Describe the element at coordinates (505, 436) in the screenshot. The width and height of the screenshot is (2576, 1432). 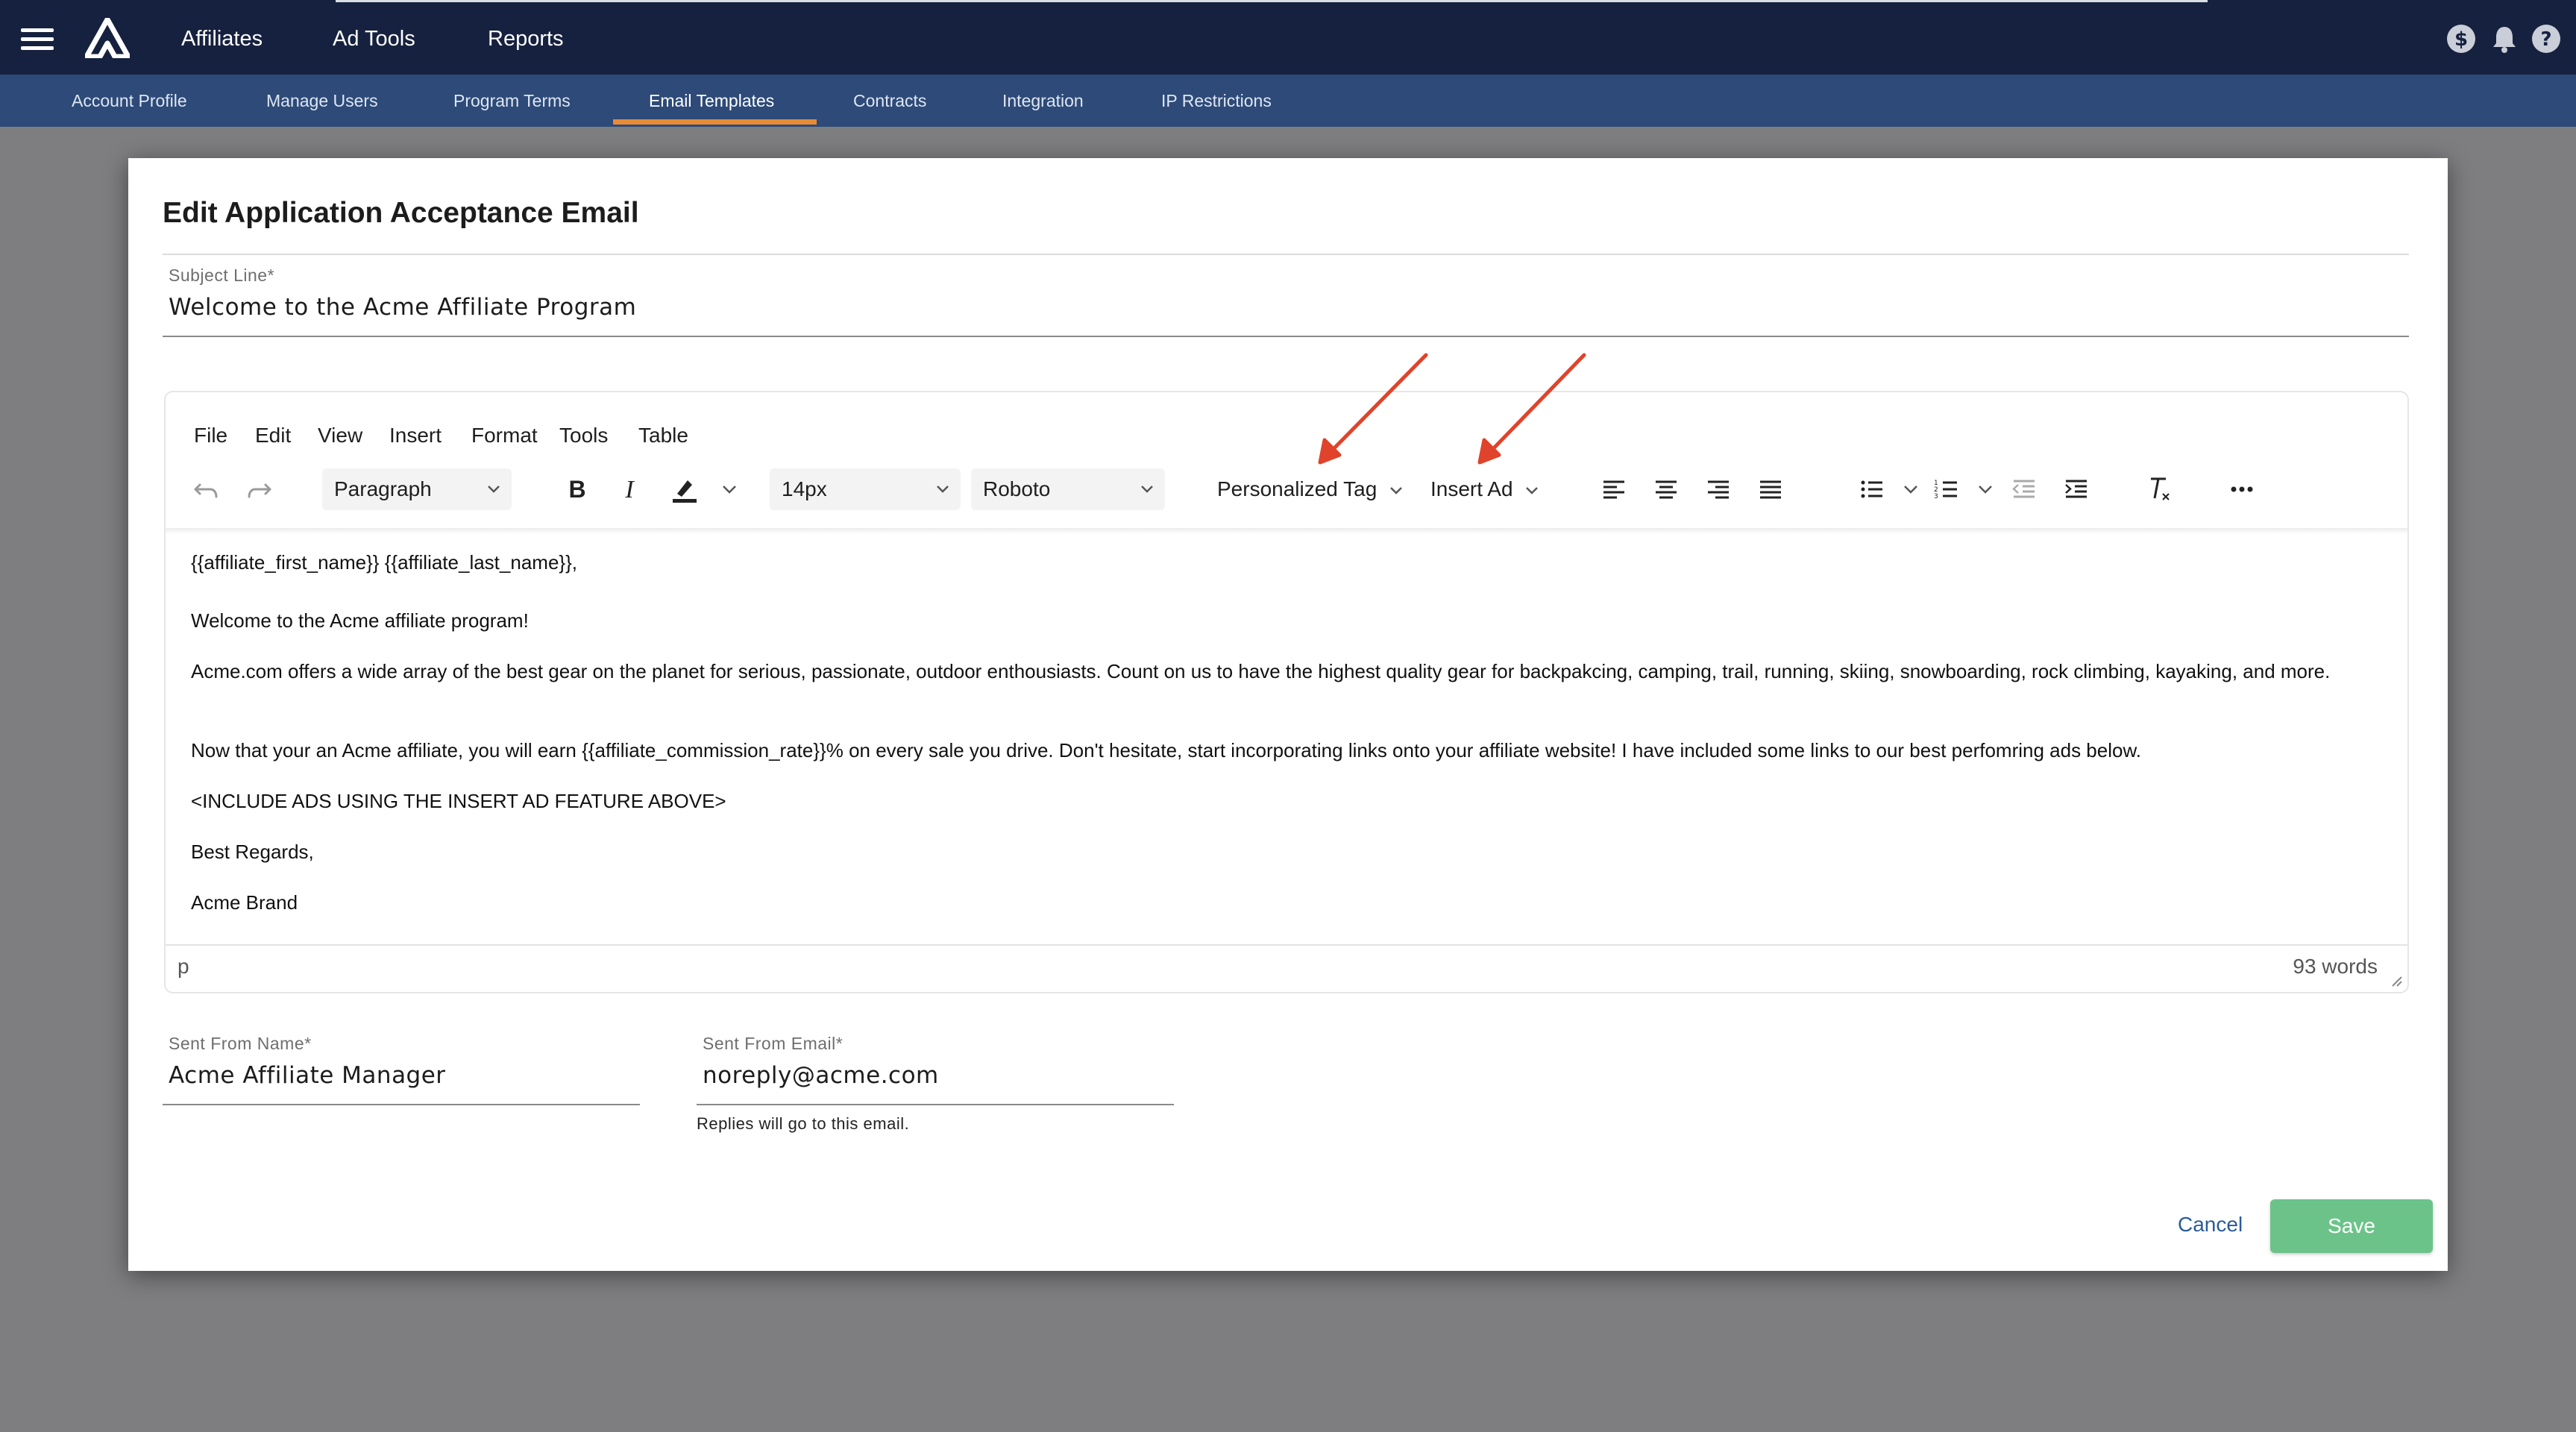
I see `menu-format: Format` at that location.